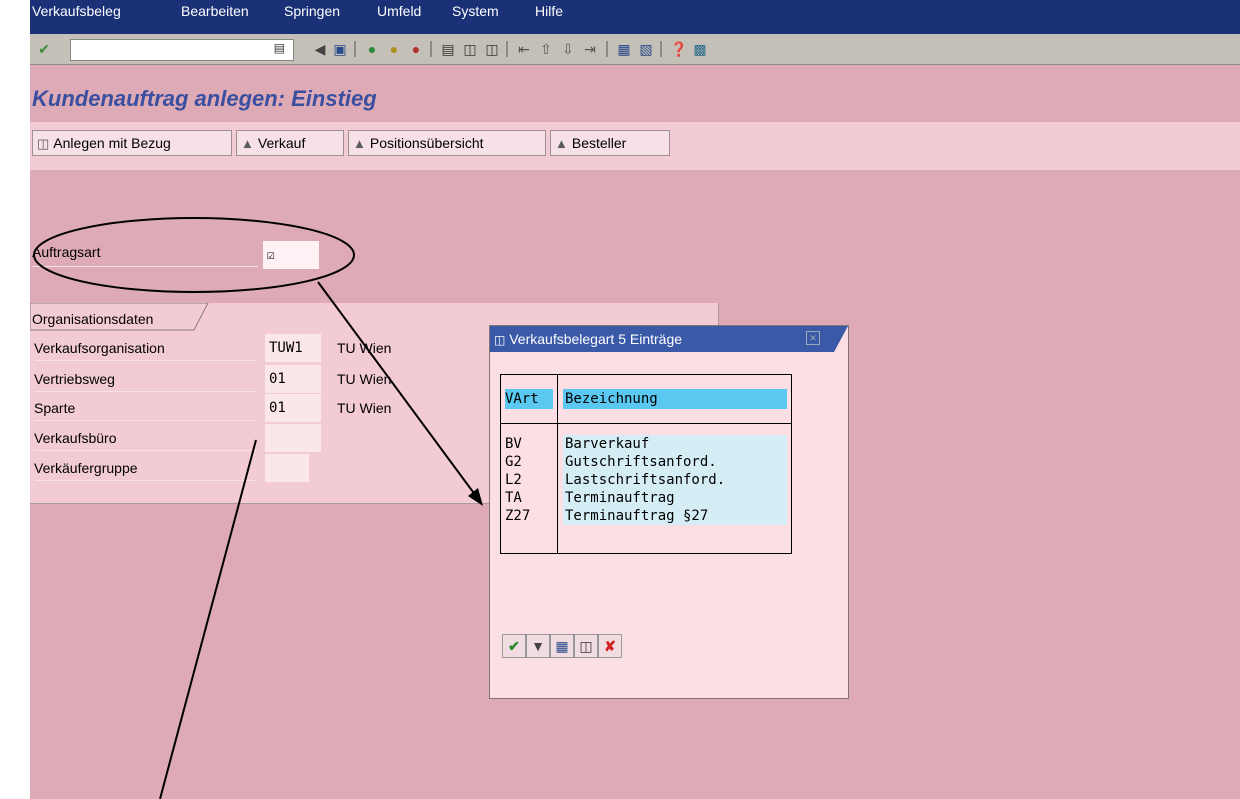  I want to click on print-icon: ▤, so click(448, 49).